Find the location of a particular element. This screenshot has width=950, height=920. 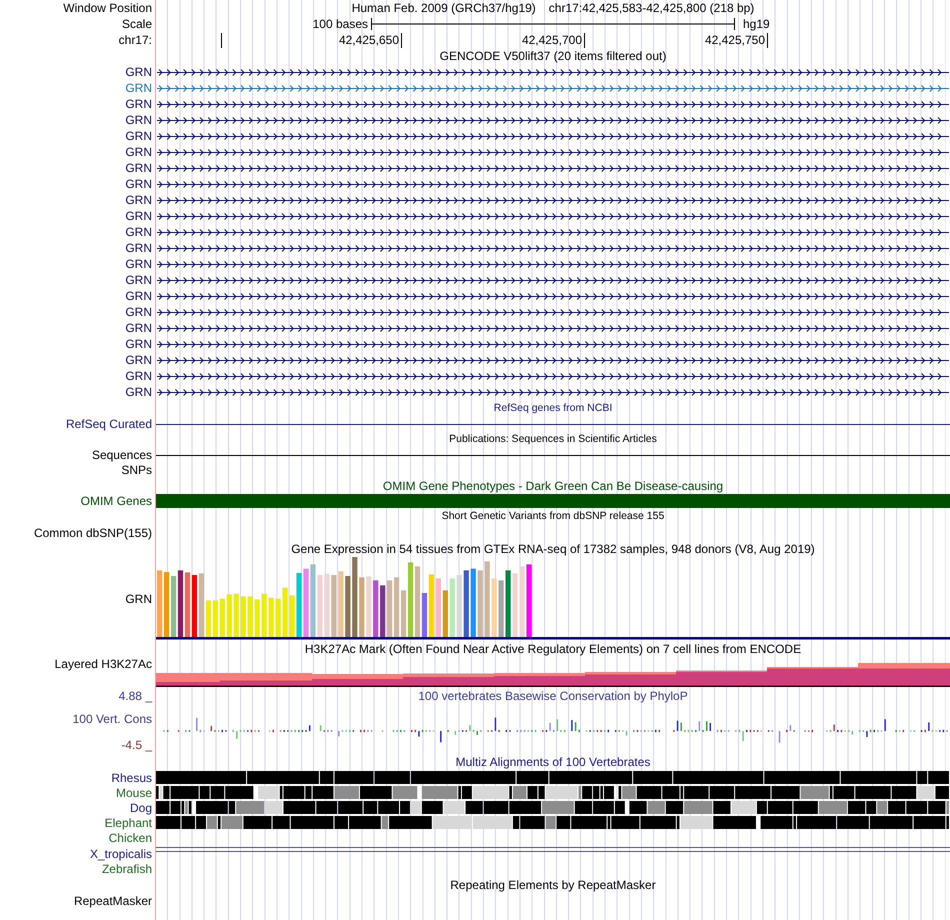

ruler-position-label: 42,425,750 is located at coordinates (734, 40).